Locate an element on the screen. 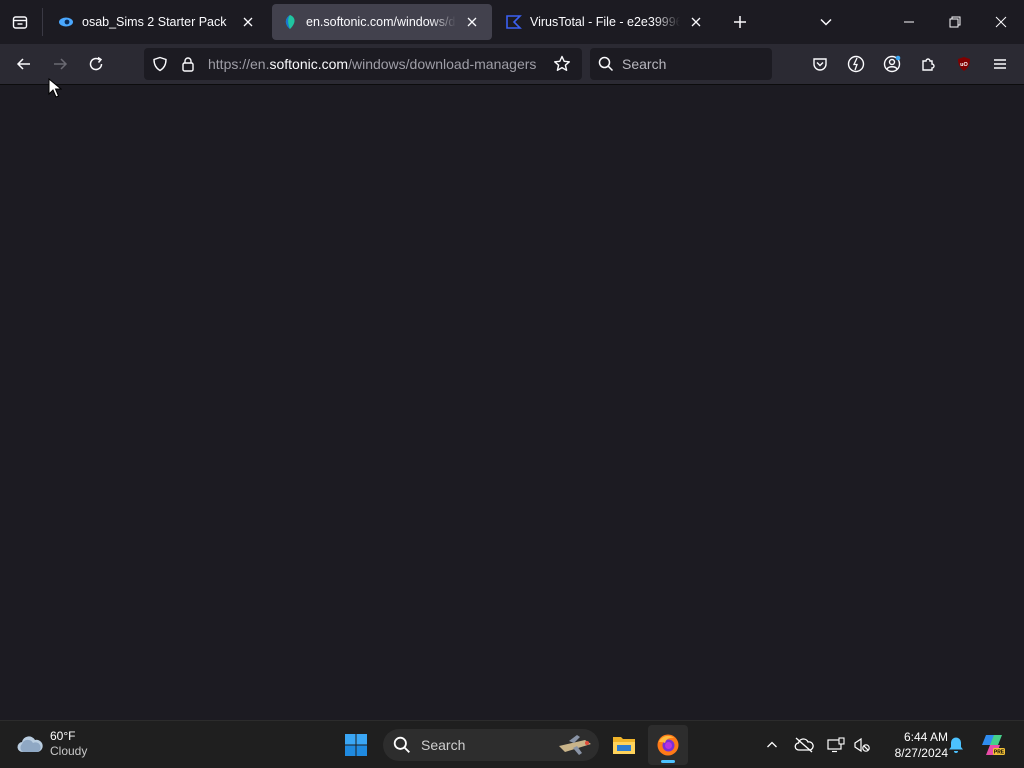 This screenshot has width=1024, height=768. hamburger-menu-icon is located at coordinates (1000, 64).